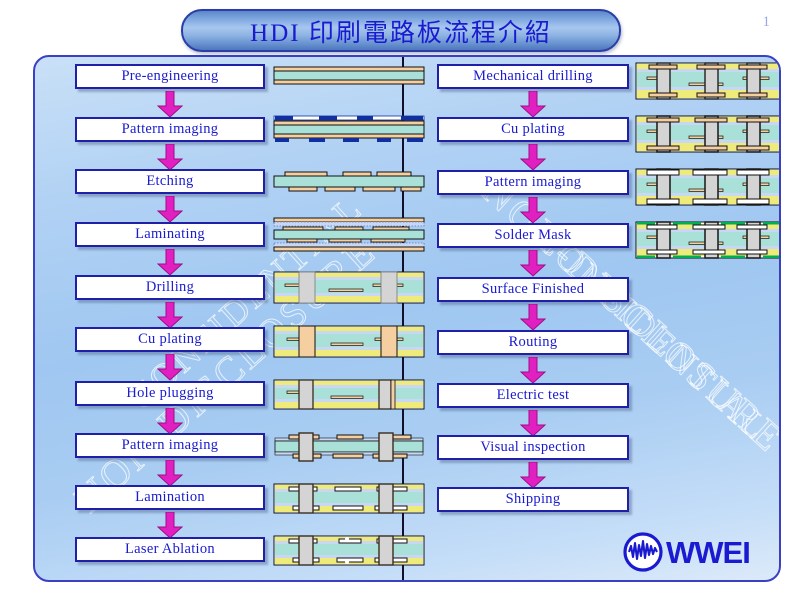 The height and width of the screenshot is (600, 800). I want to click on pcb-diagram-solder-mask, so click(707, 241).